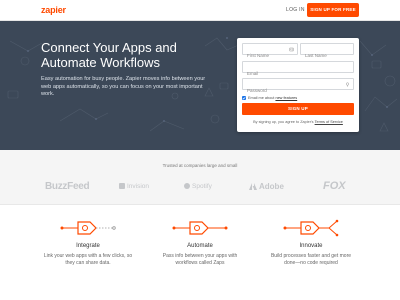 Image resolution: width=400 pixels, height=300 pixels. Describe the element at coordinates (298, 90) in the screenshot. I see `password-input` at that location.